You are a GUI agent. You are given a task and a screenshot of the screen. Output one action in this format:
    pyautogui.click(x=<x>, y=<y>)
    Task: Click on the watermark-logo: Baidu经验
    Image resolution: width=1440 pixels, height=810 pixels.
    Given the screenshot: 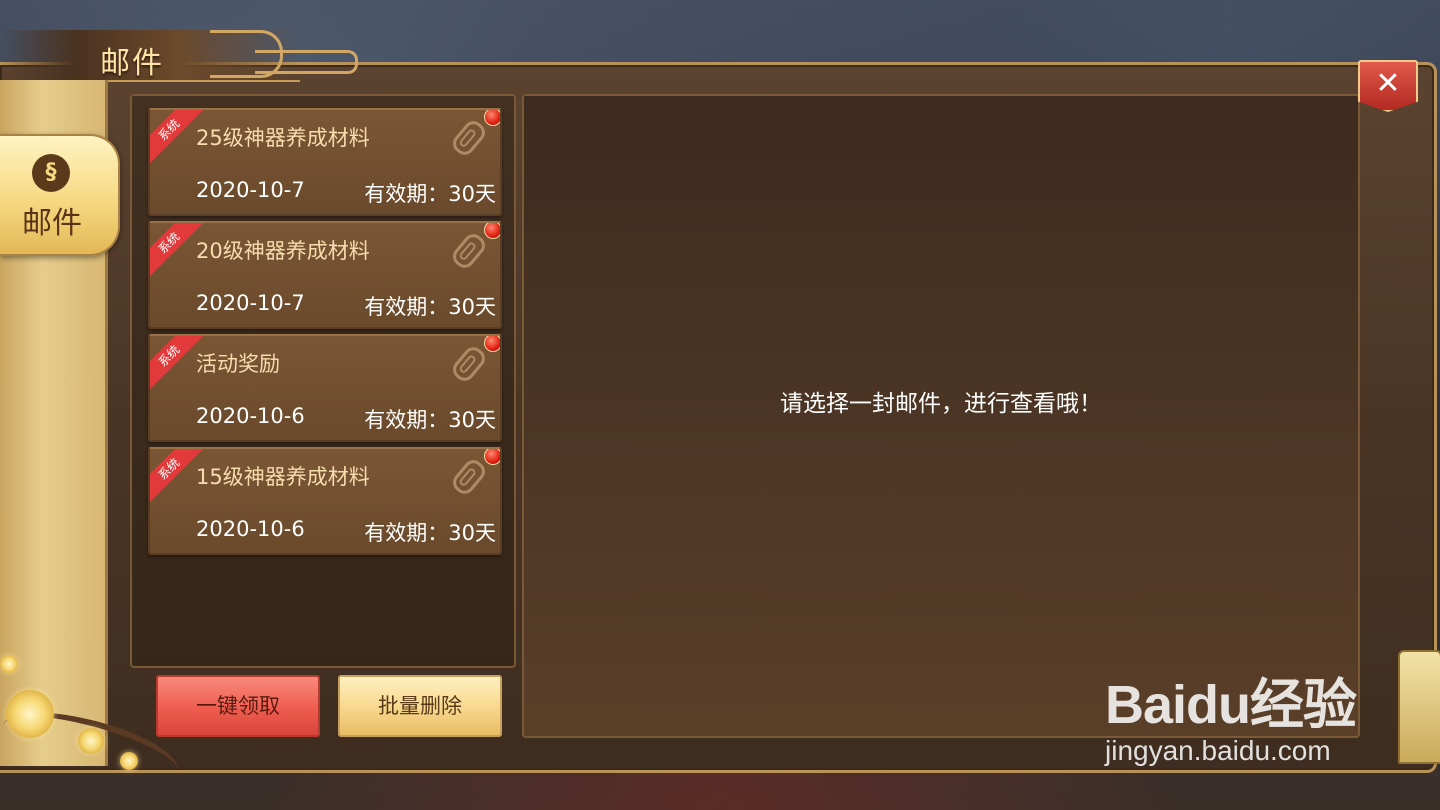 What is the action you would take?
    pyautogui.click(x=1231, y=705)
    